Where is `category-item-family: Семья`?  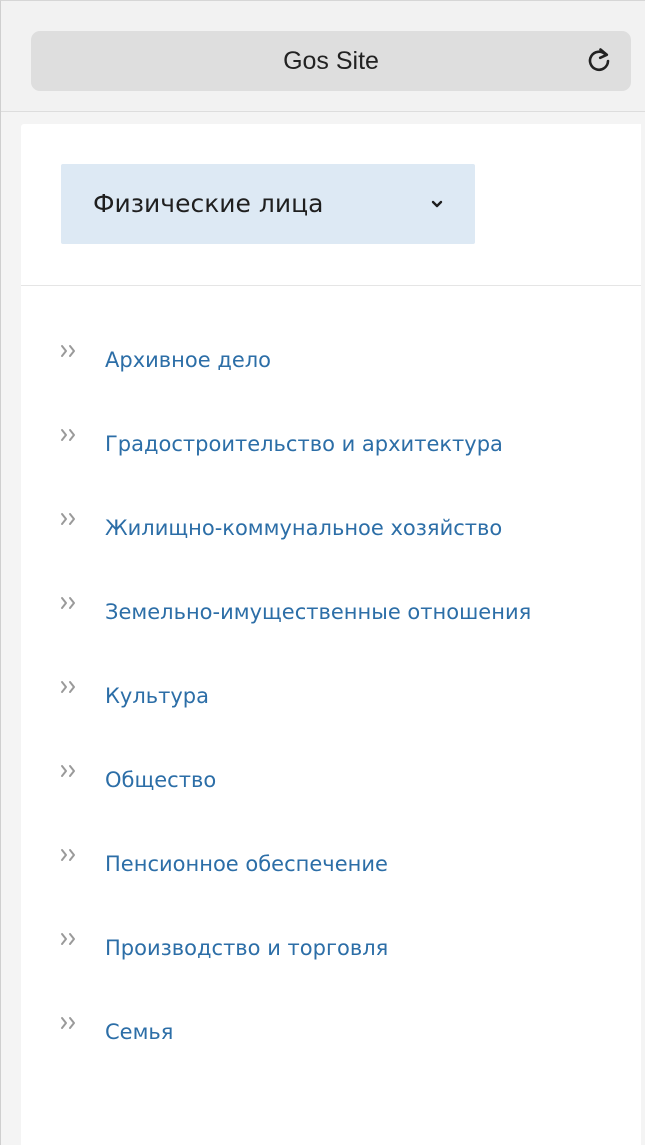
category-item-family: Семья is located at coordinates (331, 1032).